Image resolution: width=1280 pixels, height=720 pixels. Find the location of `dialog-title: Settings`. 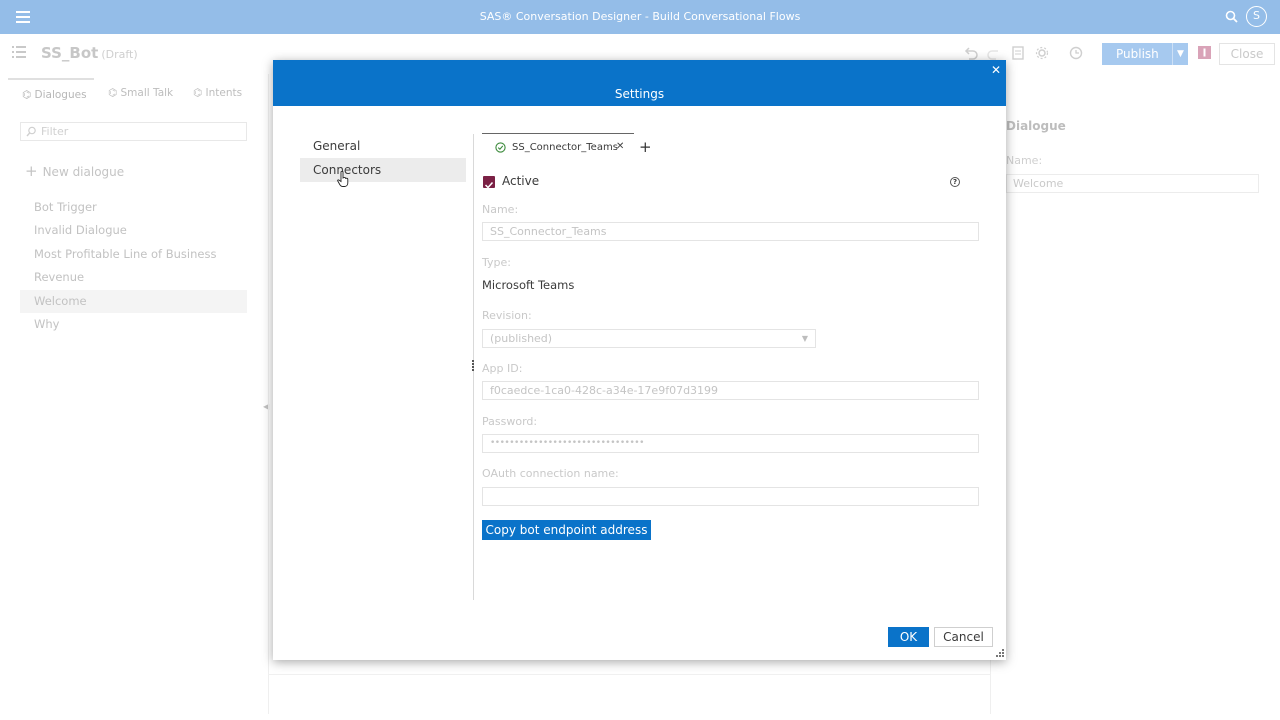

dialog-title: Settings is located at coordinates (639, 94).